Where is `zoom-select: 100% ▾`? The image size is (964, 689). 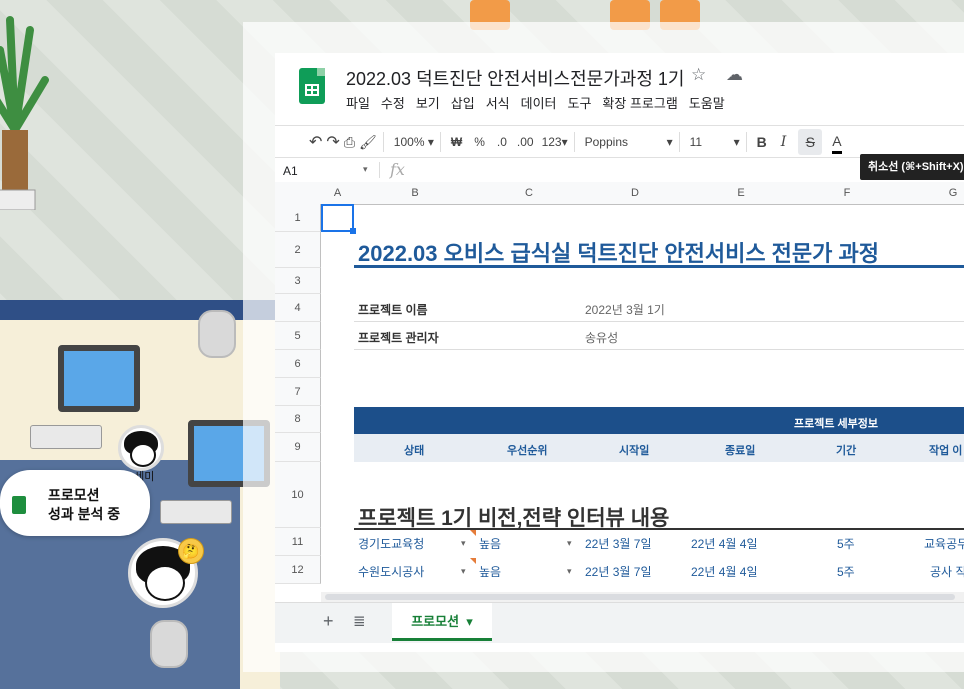
zoom-select: 100% ▾ is located at coordinates (414, 142).